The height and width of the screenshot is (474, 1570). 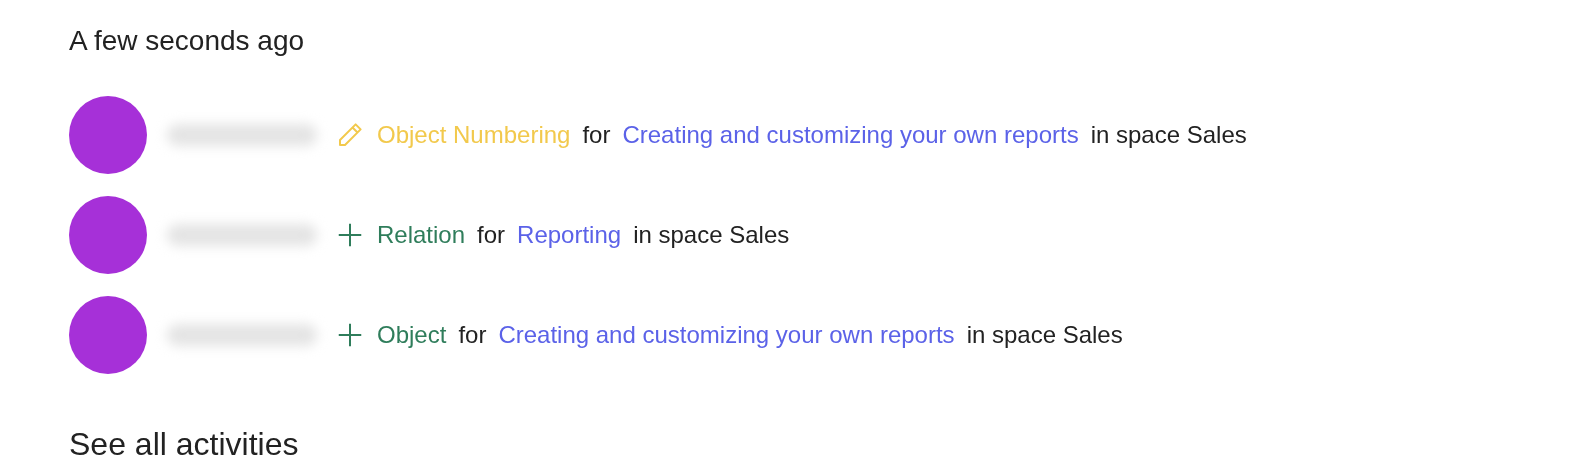 I want to click on section-heading: A few seconds ago, so click(x=187, y=41).